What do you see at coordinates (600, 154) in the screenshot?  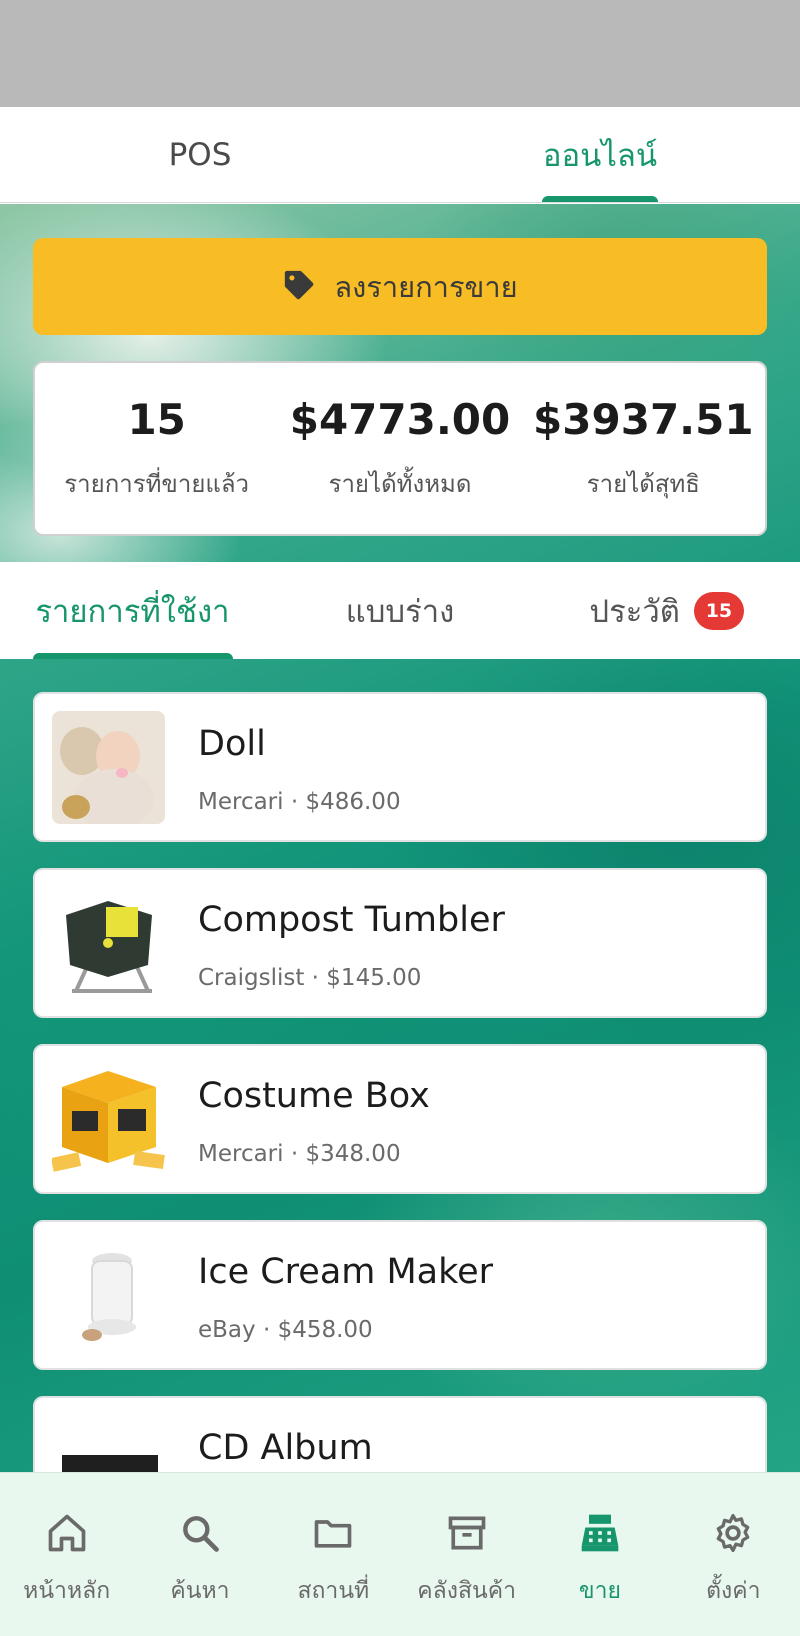 I see `tab-online: ออนไลน์` at bounding box center [600, 154].